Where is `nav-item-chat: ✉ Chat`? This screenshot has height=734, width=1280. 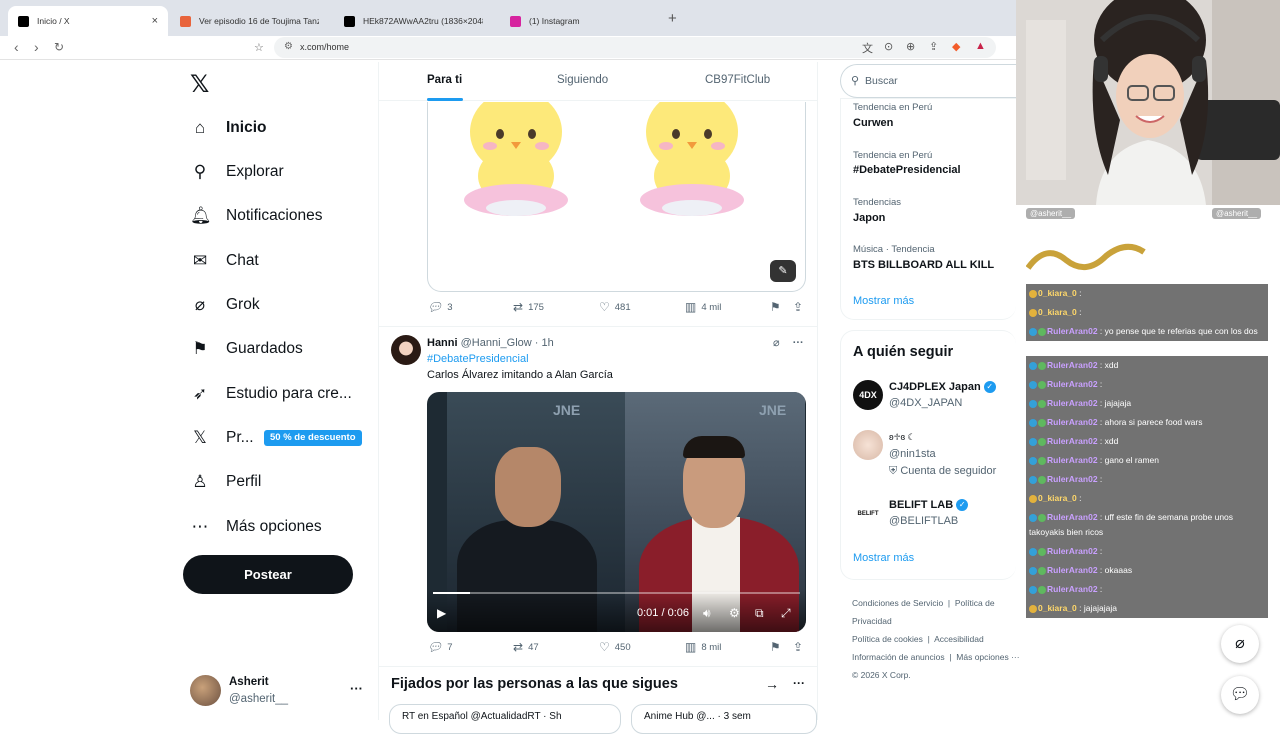 nav-item-chat: ✉ Chat is located at coordinates (224, 261).